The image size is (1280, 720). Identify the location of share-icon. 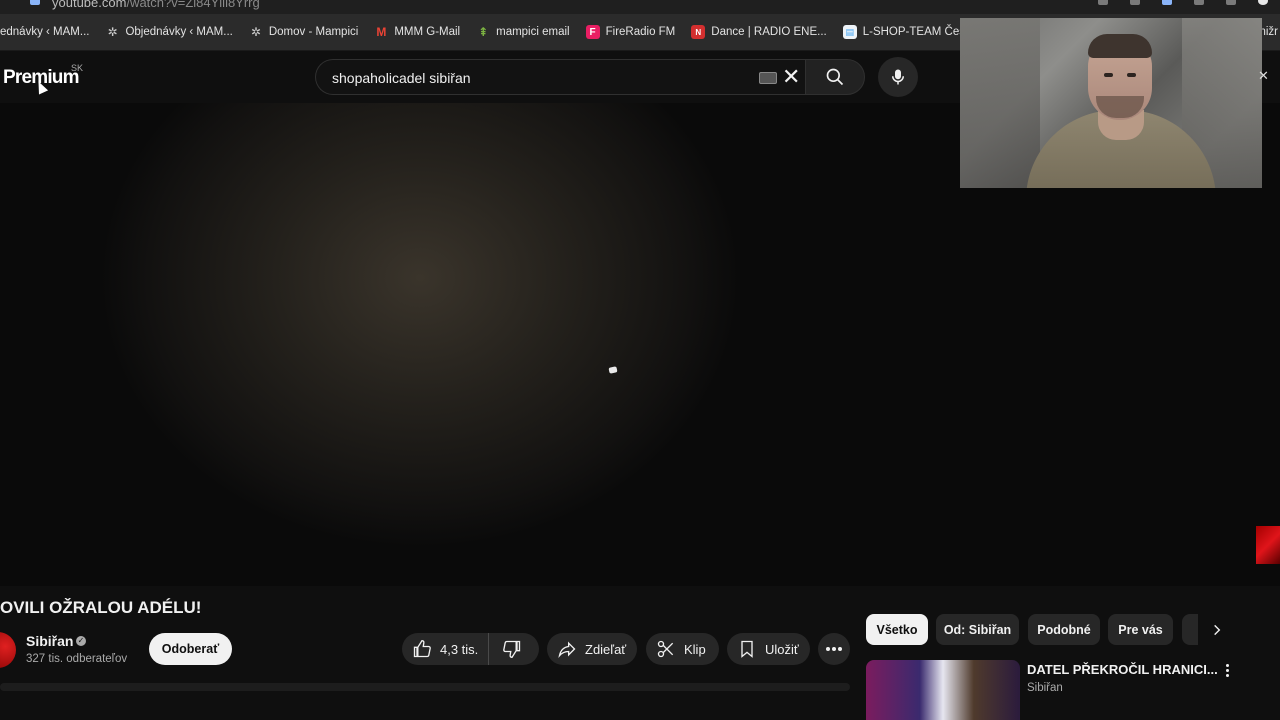
(567, 650).